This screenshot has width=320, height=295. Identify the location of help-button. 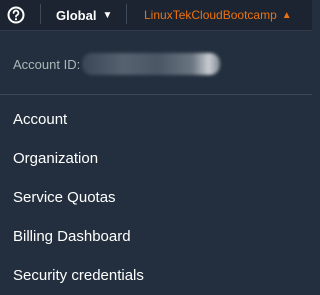
(16, 15).